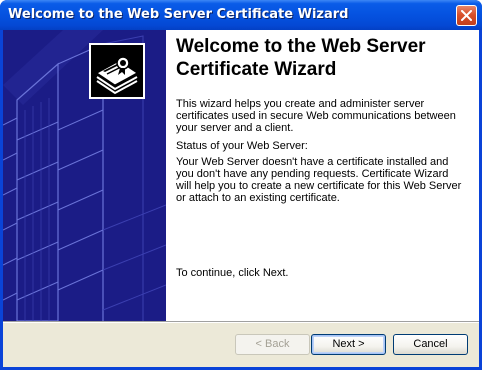 The height and width of the screenshot is (370, 482). I want to click on close-icon, so click(466, 15).